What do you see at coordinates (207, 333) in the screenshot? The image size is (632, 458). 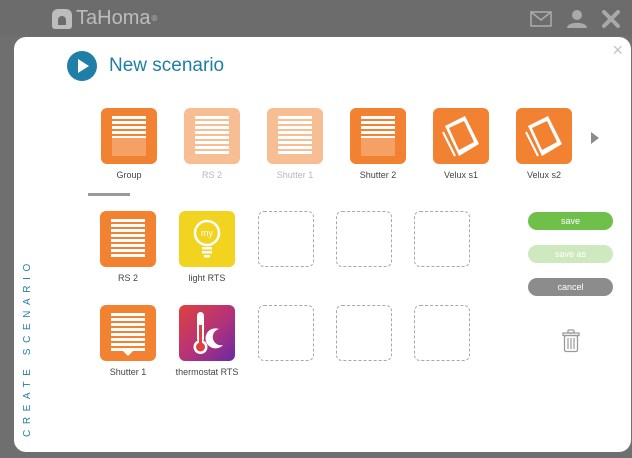 I see `thermostat-icon` at bounding box center [207, 333].